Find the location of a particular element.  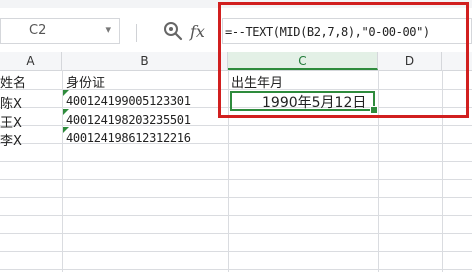

fx-icon: fx is located at coordinates (197, 31).